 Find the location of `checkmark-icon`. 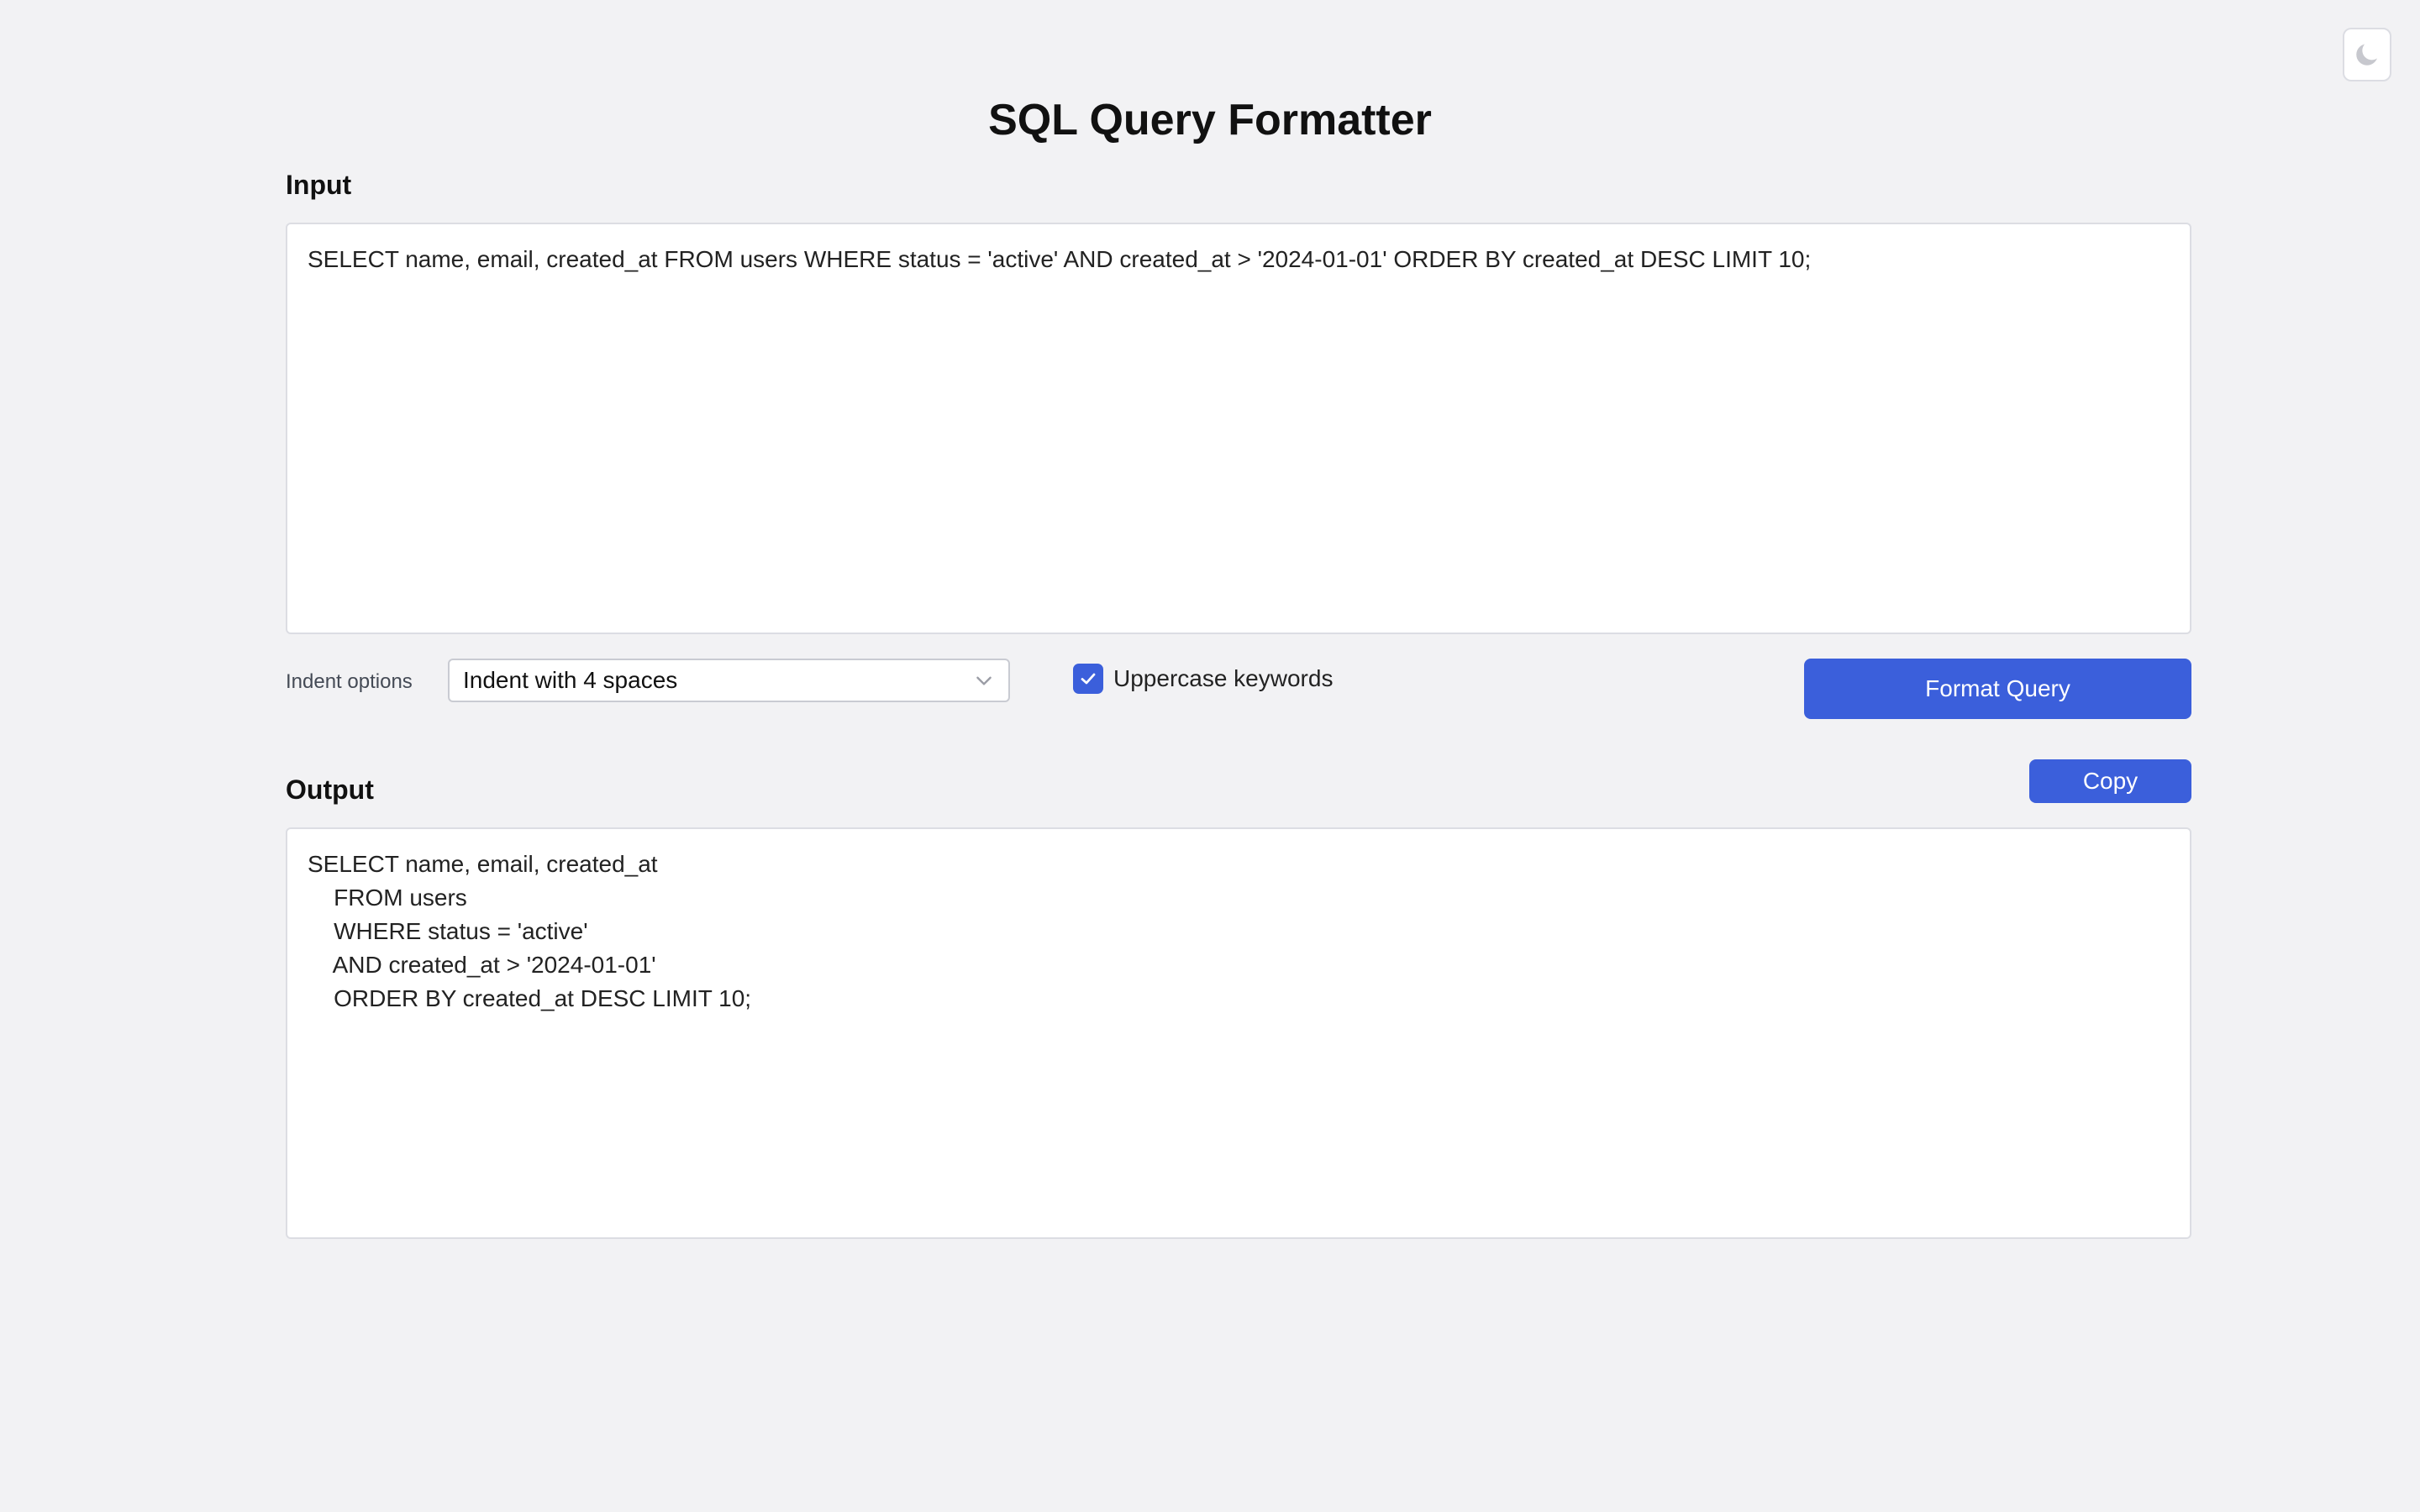

checkmark-icon is located at coordinates (1088, 679).